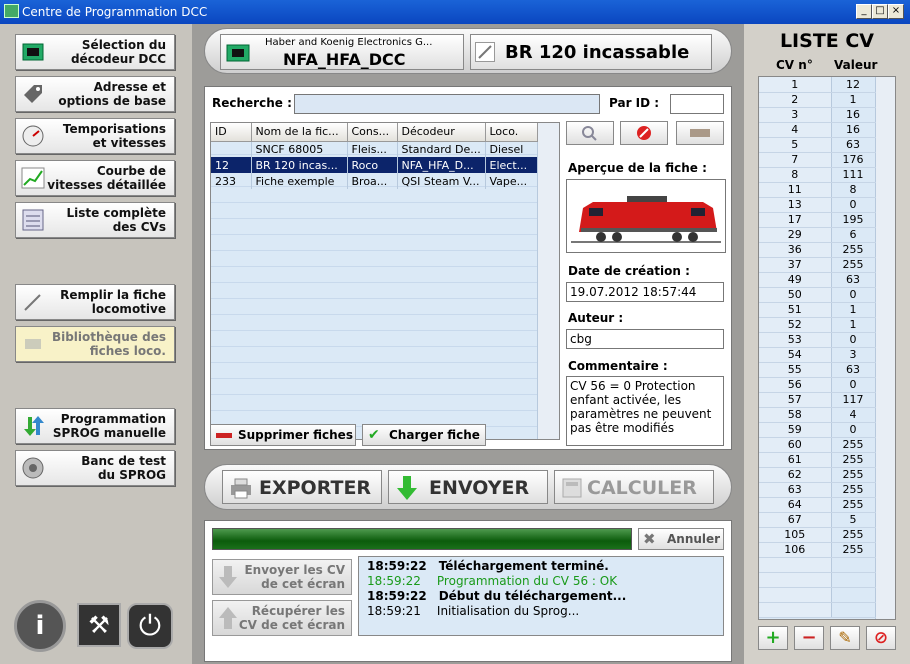 The width and height of the screenshot is (910, 664). What do you see at coordinates (282, 577) in the screenshot?
I see `send-cv-button: Envoyer les CV de cet écran` at bounding box center [282, 577].